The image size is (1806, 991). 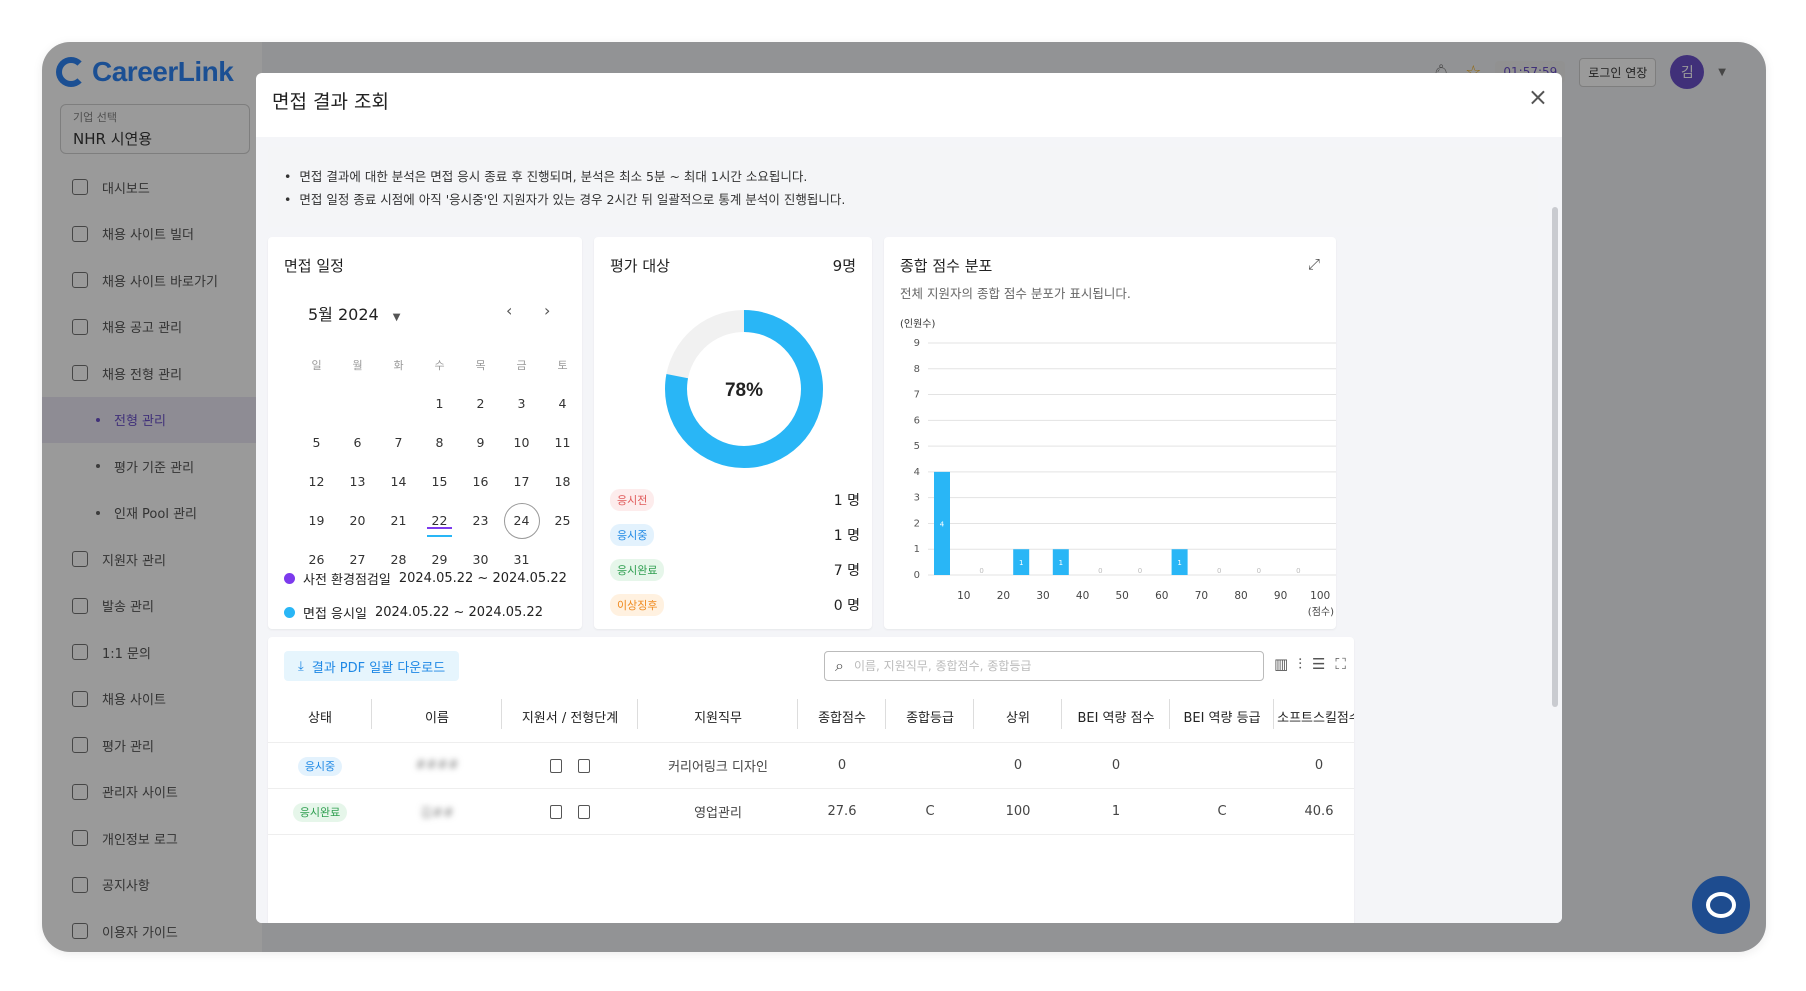 I want to click on fullscreen-icon: ⛶, so click(x=1340, y=664).